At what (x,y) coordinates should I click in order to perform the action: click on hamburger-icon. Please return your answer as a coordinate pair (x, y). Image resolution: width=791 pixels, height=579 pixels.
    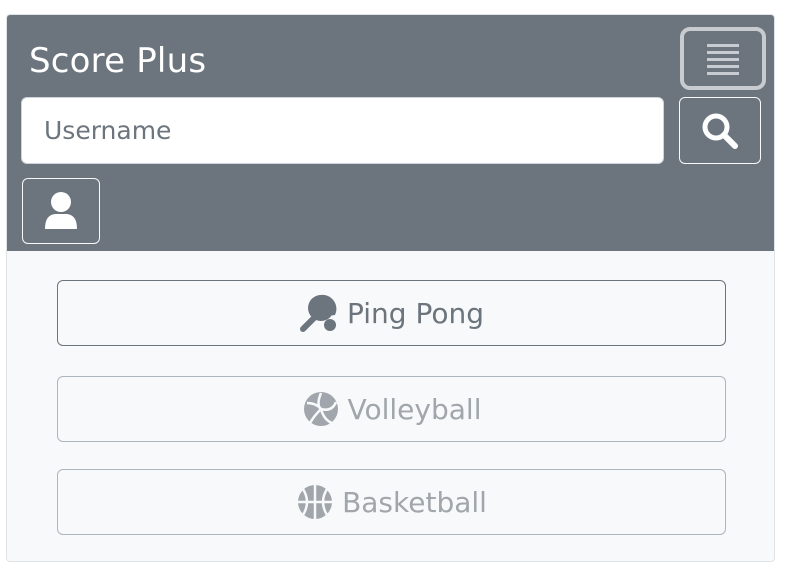
    Looking at the image, I should click on (723, 59).